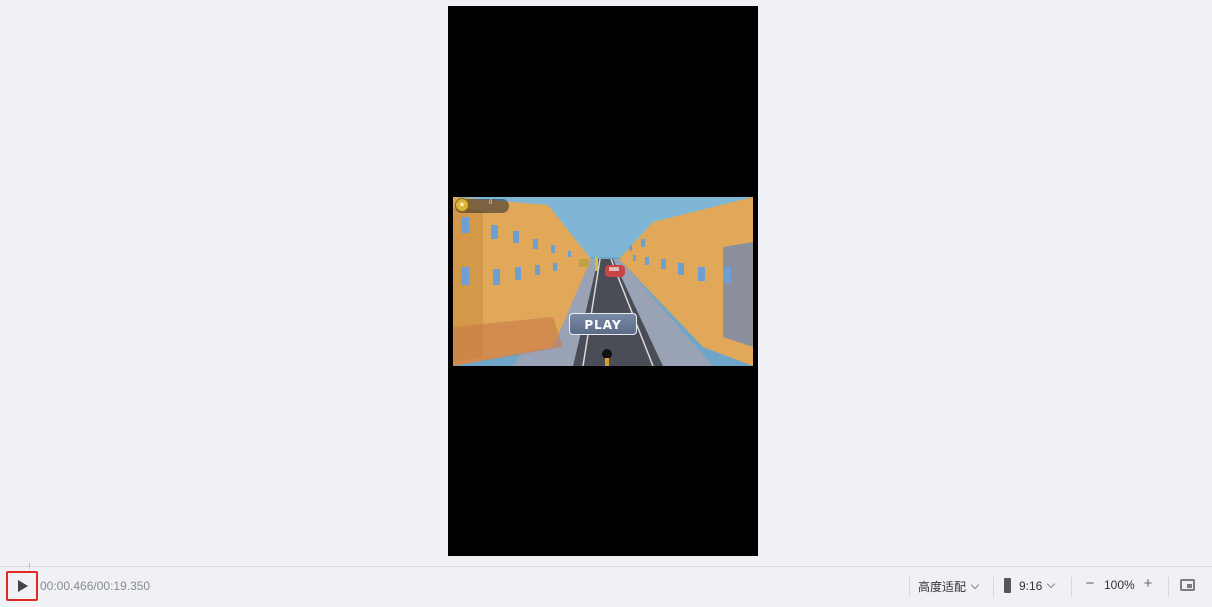  I want to click on aspect-ratio-dropdown: 9:16, so click(1030, 585).